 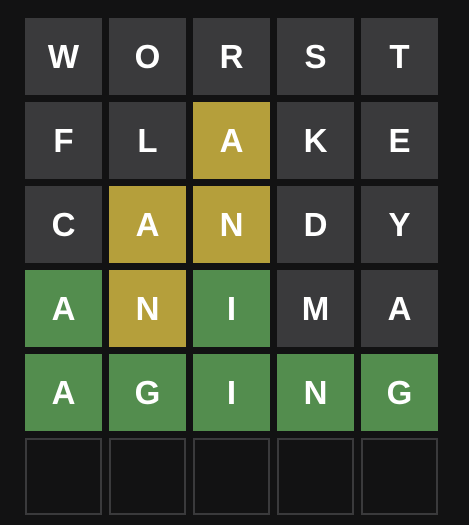 I want to click on letter-tile-absent: D, so click(x=315, y=224).